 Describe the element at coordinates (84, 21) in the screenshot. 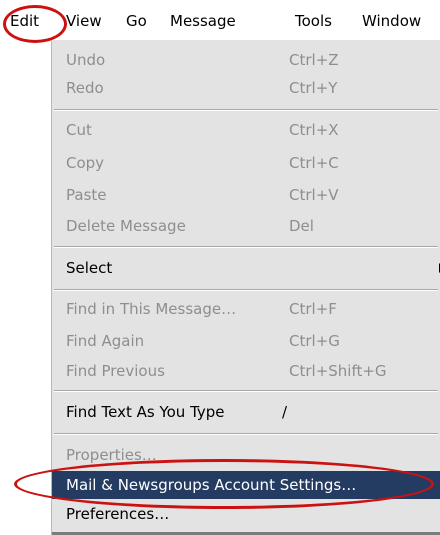

I see `menu-view: View` at that location.